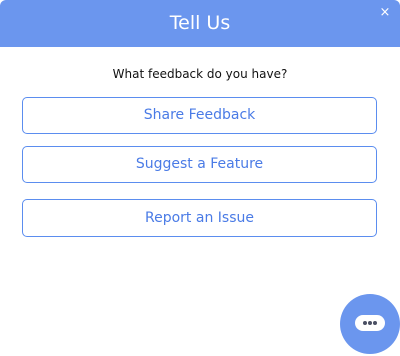 Image resolution: width=400 pixels, height=356 pixels. I want to click on suggest-feature-button: Suggest a Feature, so click(199, 164).